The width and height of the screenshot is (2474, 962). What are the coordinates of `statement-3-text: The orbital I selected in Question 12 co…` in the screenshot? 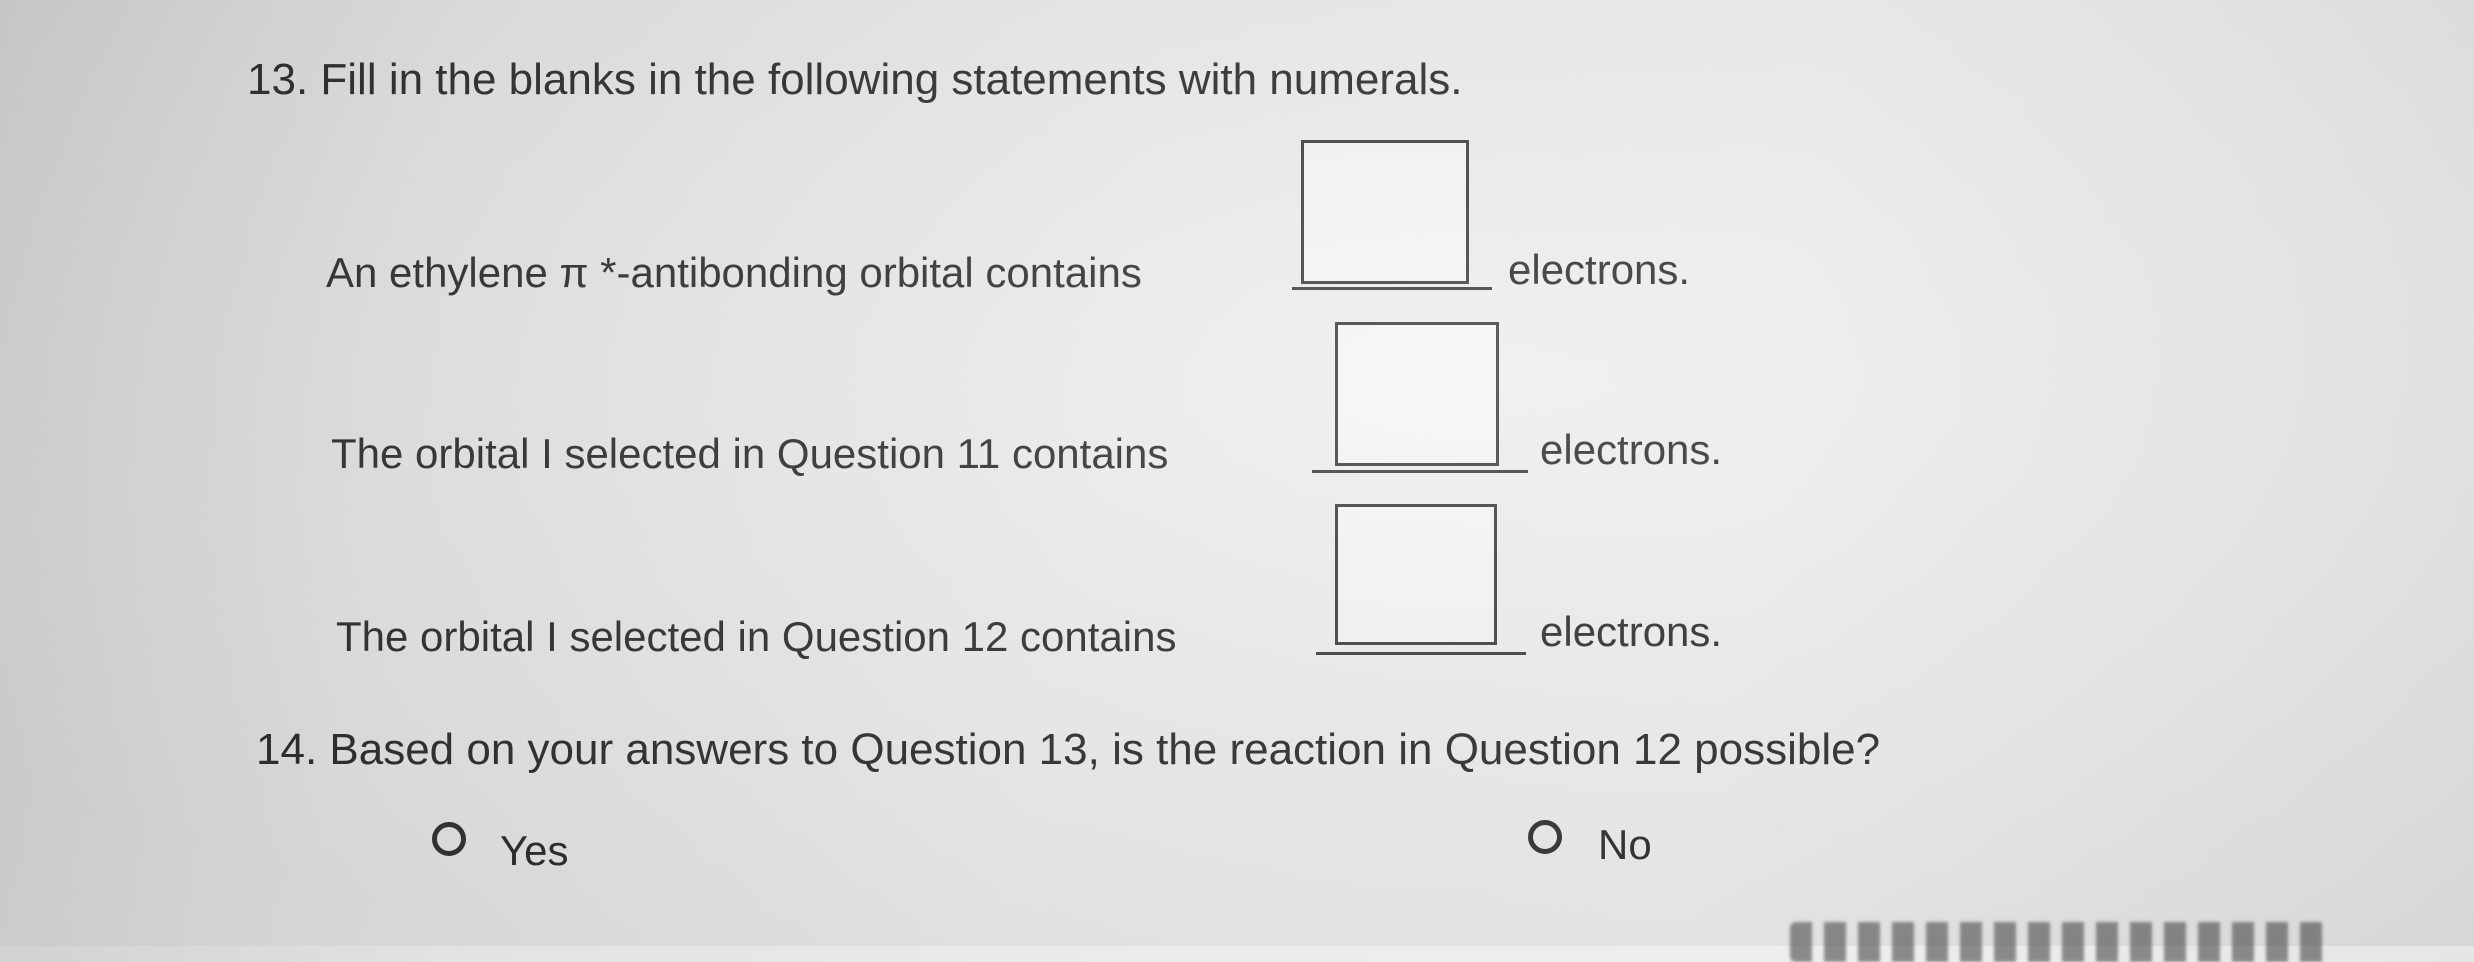 It's located at (756, 636).